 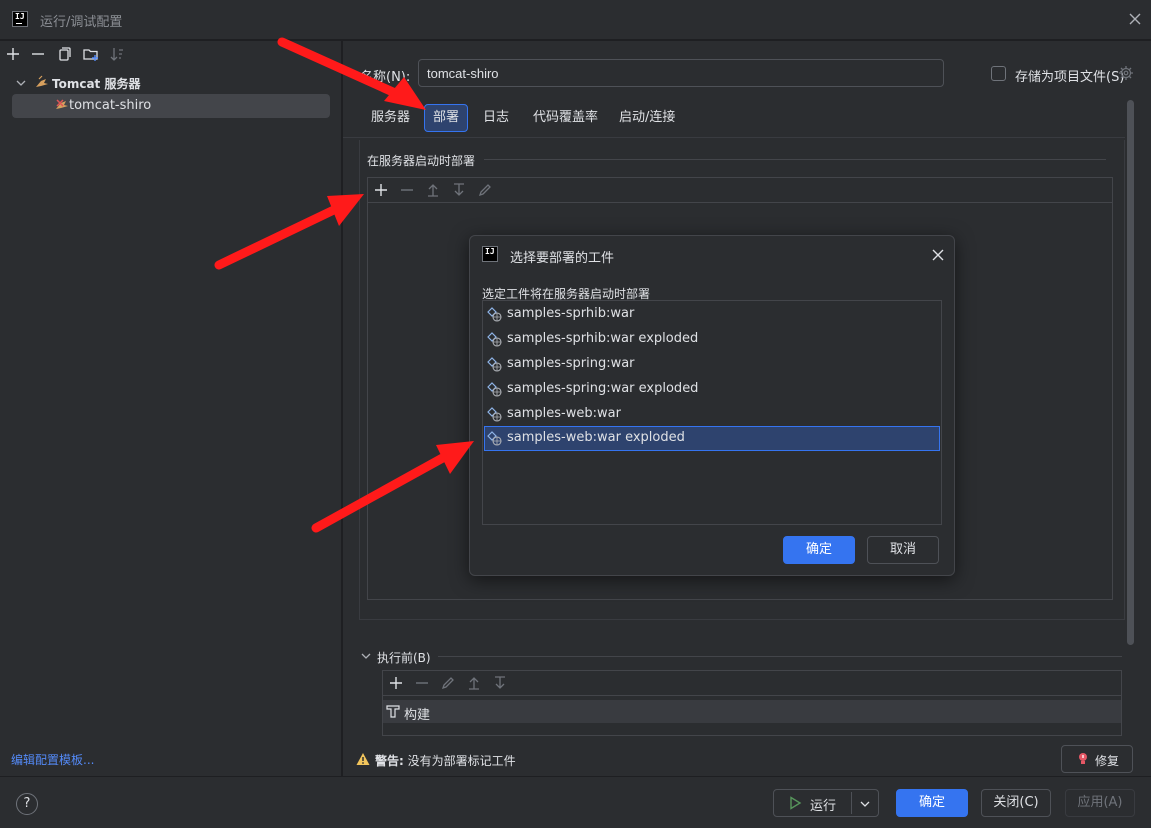 What do you see at coordinates (64, 54) in the screenshot?
I see `copy-icon` at bounding box center [64, 54].